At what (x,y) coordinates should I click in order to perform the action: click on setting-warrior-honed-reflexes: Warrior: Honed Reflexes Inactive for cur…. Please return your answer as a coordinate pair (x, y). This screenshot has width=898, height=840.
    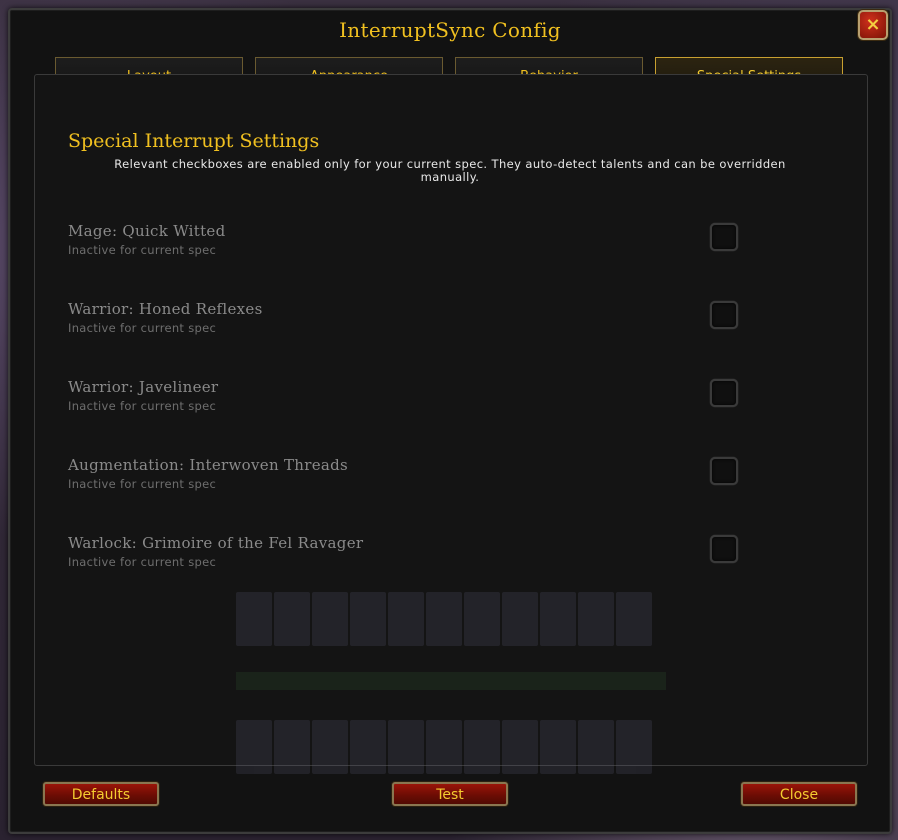
    Looking at the image, I should click on (408, 317).